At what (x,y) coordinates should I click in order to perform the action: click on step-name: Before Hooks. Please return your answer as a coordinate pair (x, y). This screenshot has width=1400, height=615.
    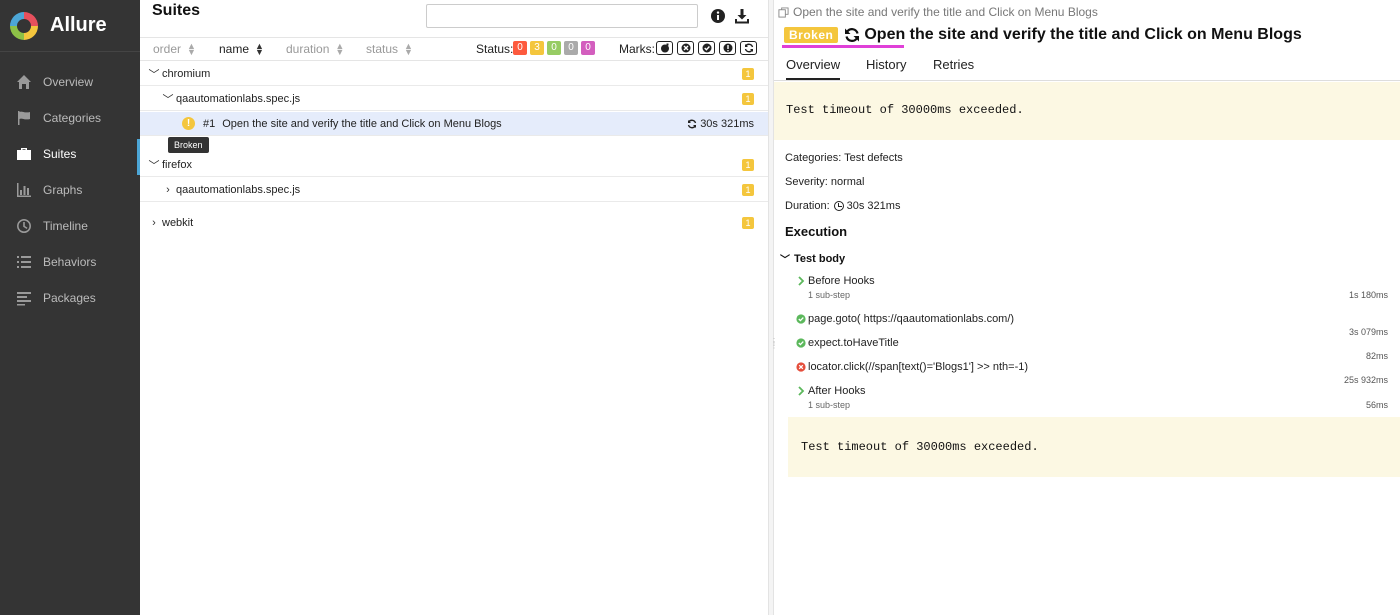
    Looking at the image, I should click on (841, 281).